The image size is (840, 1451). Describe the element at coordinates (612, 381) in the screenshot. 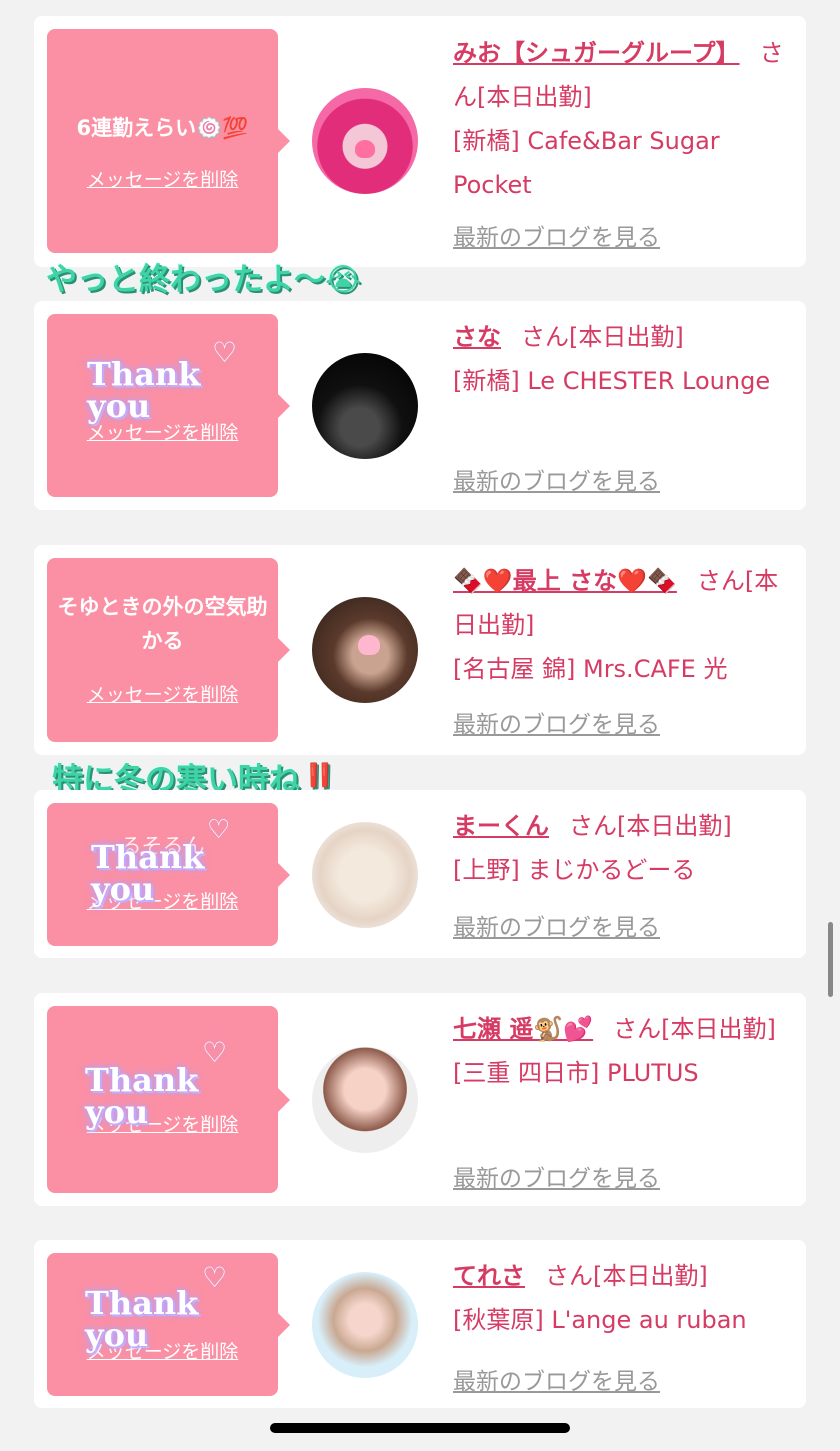

I see `shop-name: [新橋] Le CHESTER Lounge` at that location.